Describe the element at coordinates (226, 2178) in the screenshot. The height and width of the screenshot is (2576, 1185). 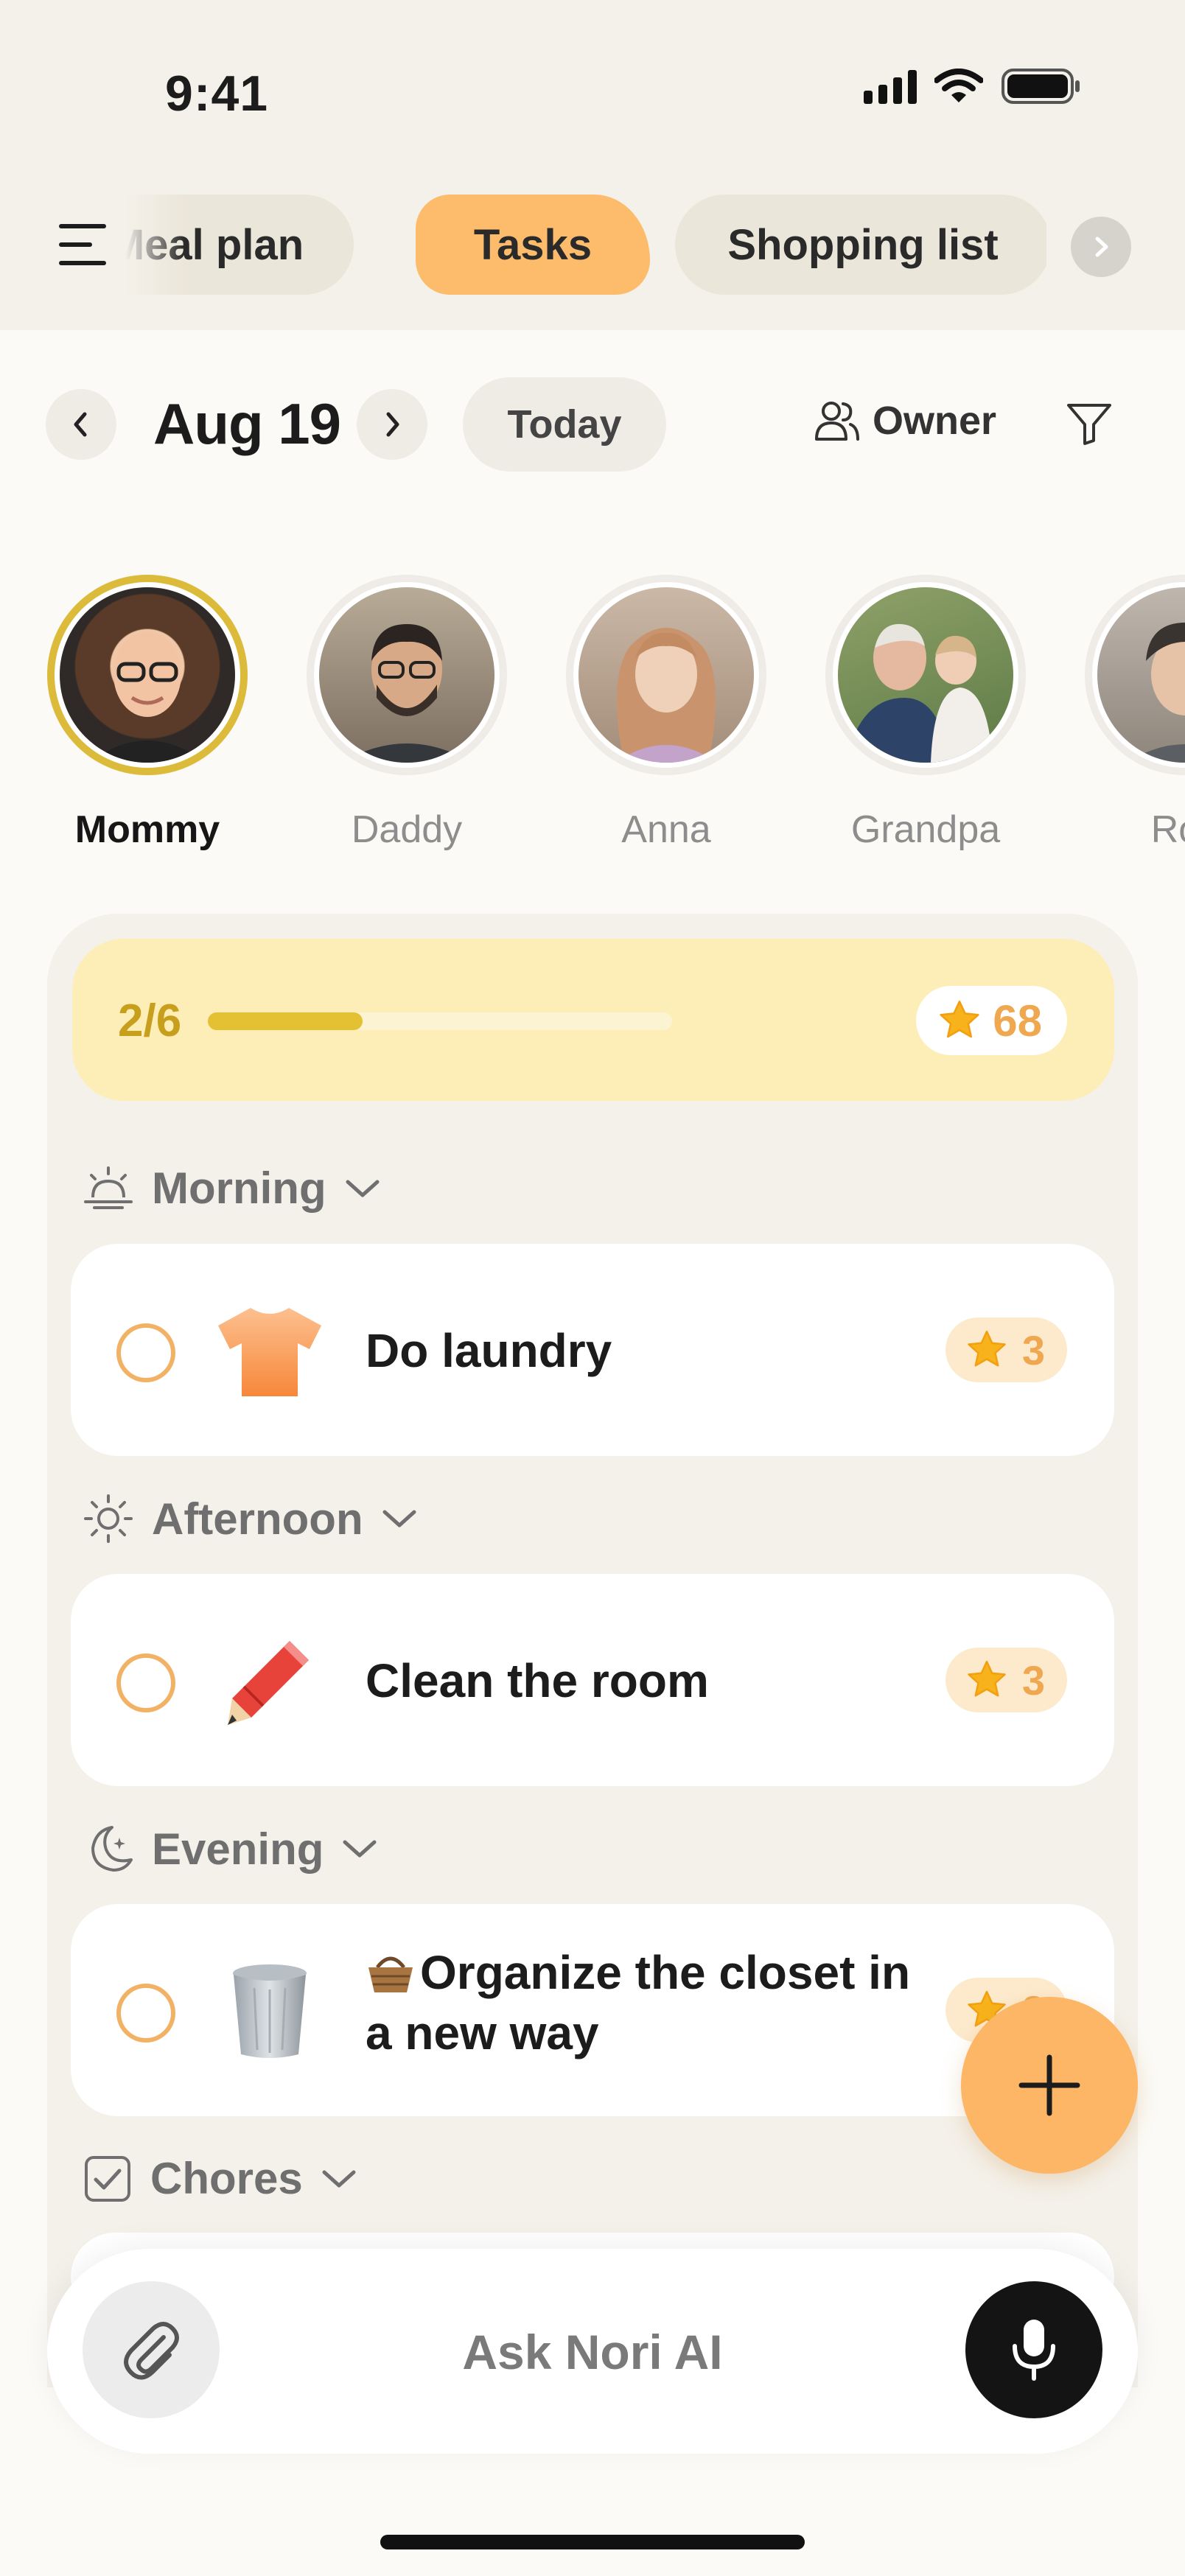
I see `section-label: Chores` at that location.